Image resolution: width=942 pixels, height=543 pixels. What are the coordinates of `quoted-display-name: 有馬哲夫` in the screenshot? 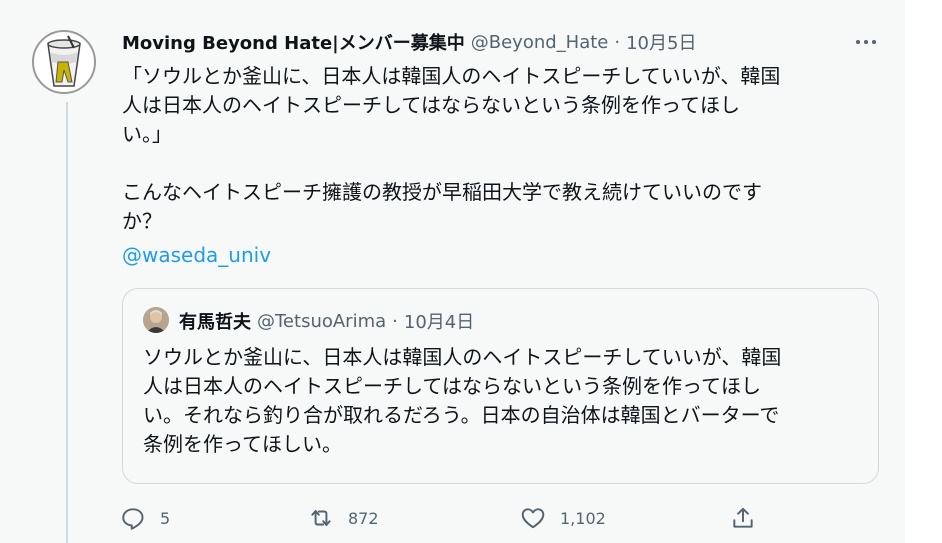 It's located at (215, 322).